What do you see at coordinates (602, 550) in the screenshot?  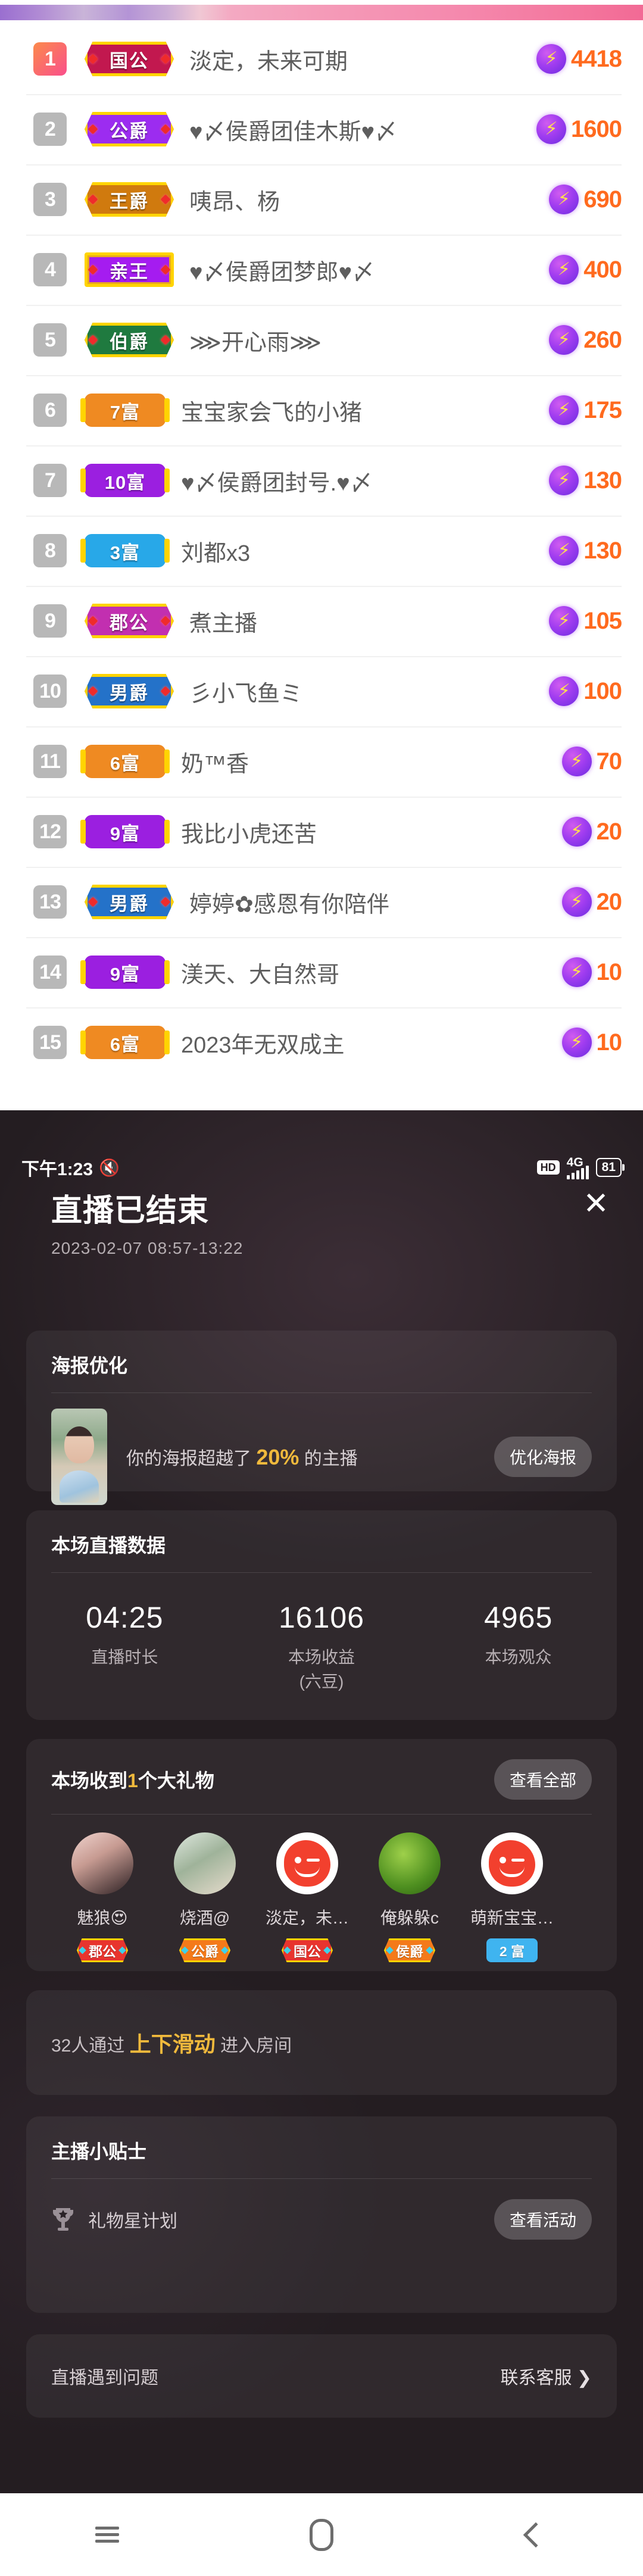 I see `score-value: 130` at bounding box center [602, 550].